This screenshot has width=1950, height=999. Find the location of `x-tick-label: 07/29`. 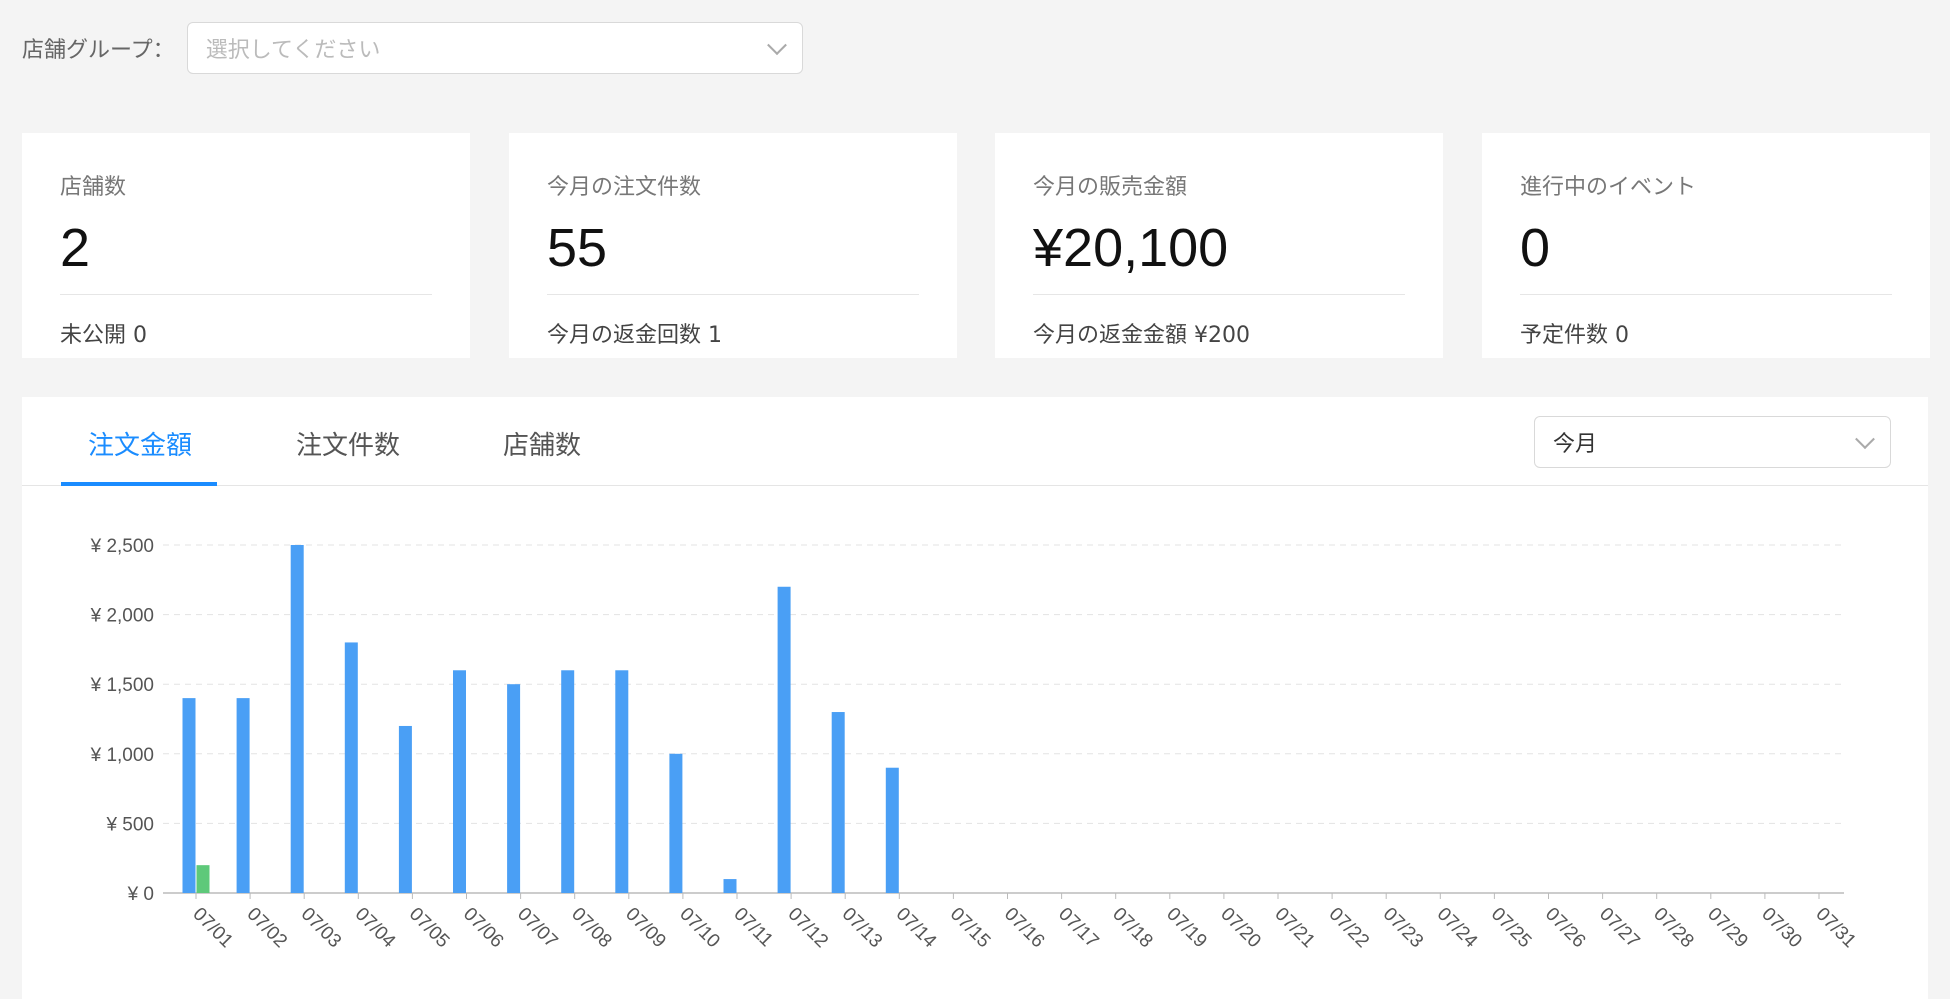

x-tick-label: 07/29 is located at coordinates (1727, 928).